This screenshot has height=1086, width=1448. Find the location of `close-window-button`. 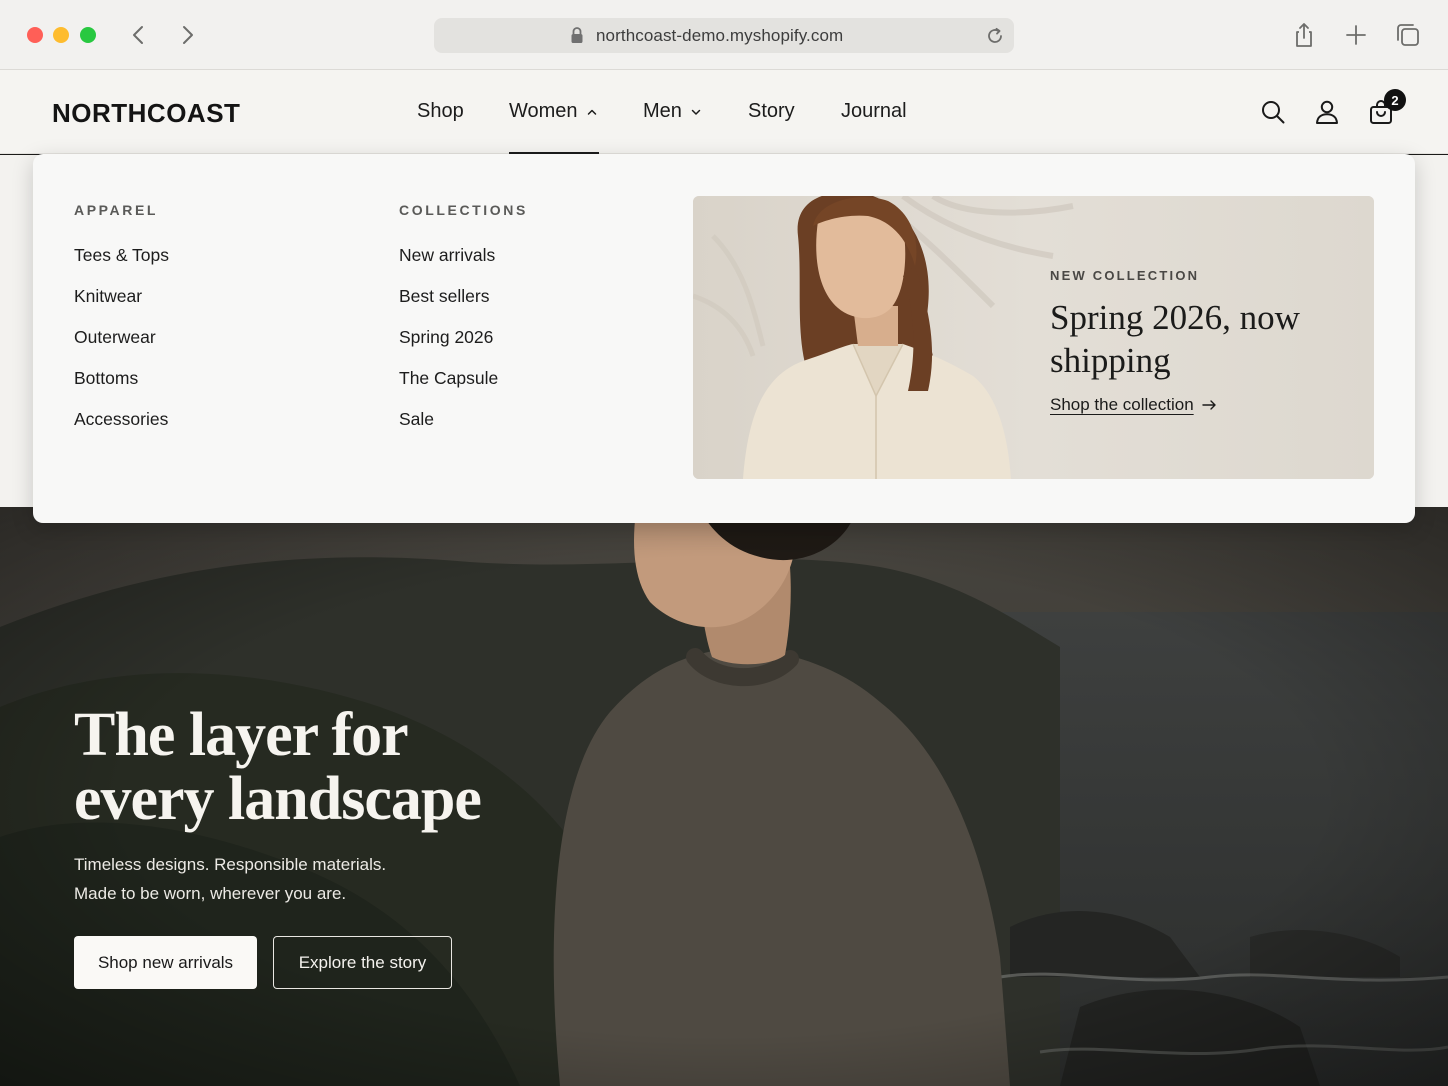

close-window-button is located at coordinates (35, 35).